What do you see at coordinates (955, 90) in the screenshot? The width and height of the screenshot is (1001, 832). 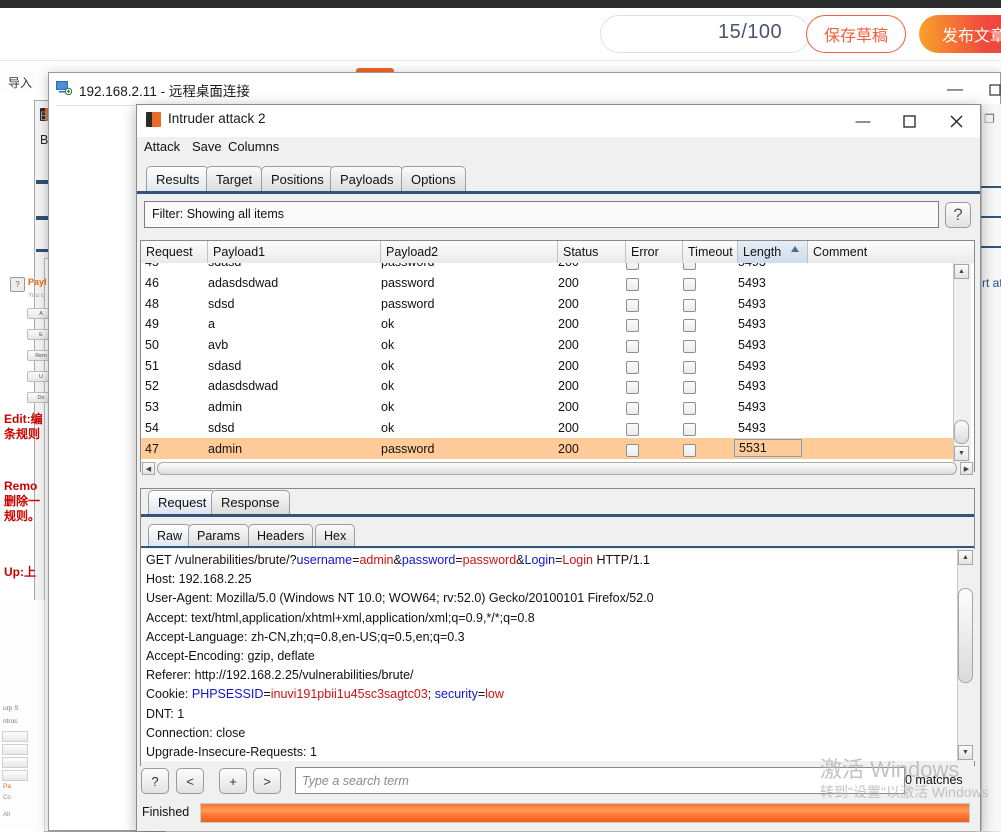 I see `rdp-minimize-button: —` at bounding box center [955, 90].